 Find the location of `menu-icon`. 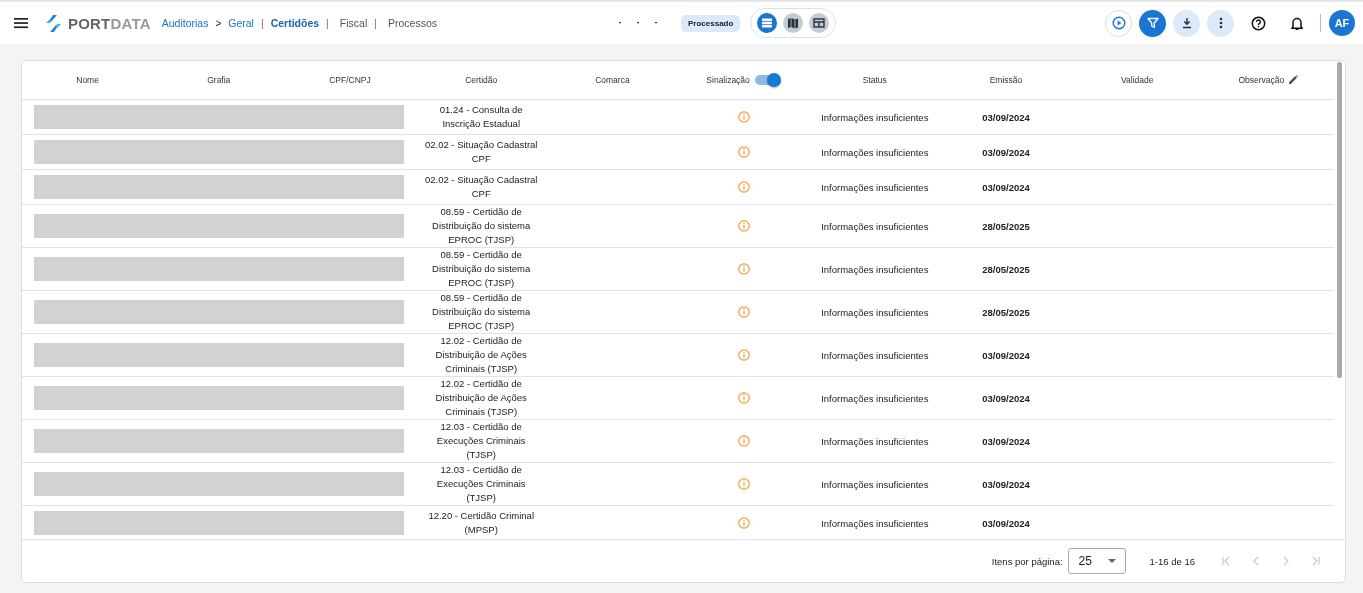

menu-icon is located at coordinates (21, 23).